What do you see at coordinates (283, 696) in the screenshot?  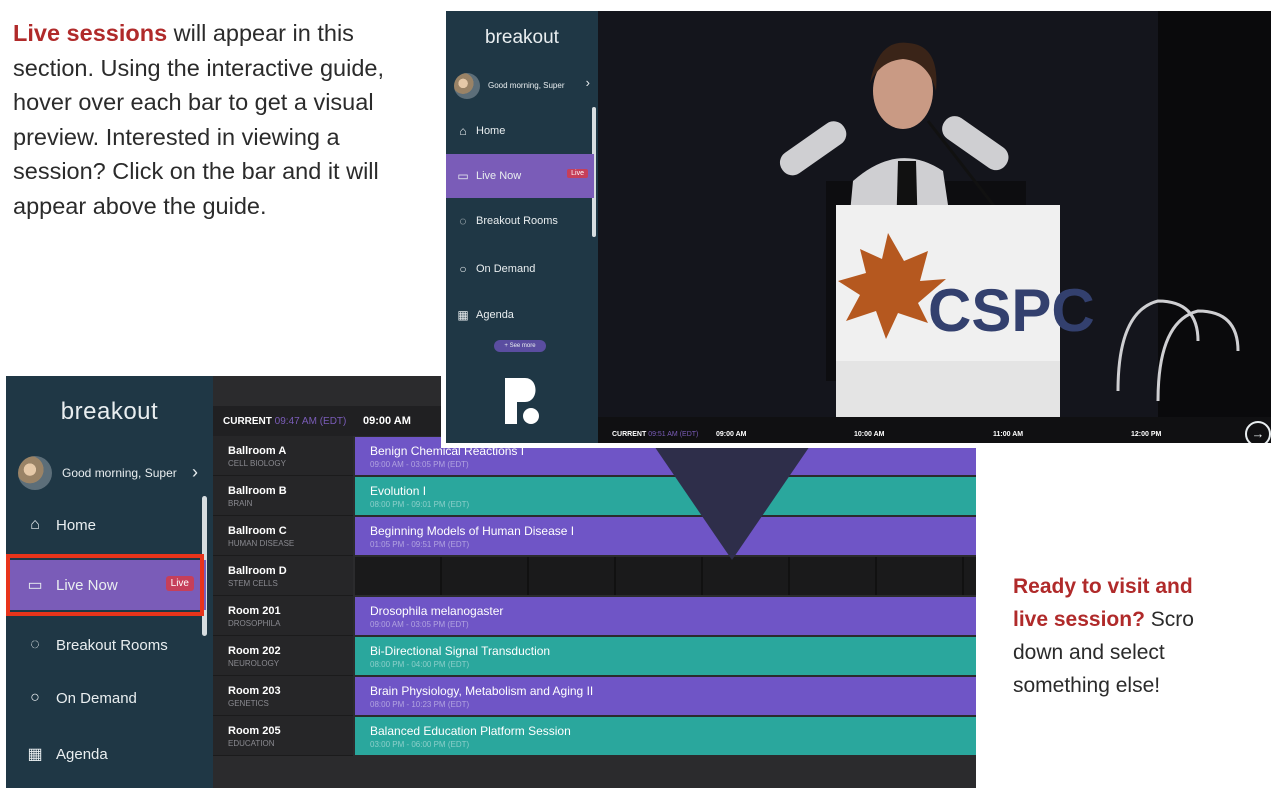 I see `room-cell: Room 203 GENETICS` at bounding box center [283, 696].